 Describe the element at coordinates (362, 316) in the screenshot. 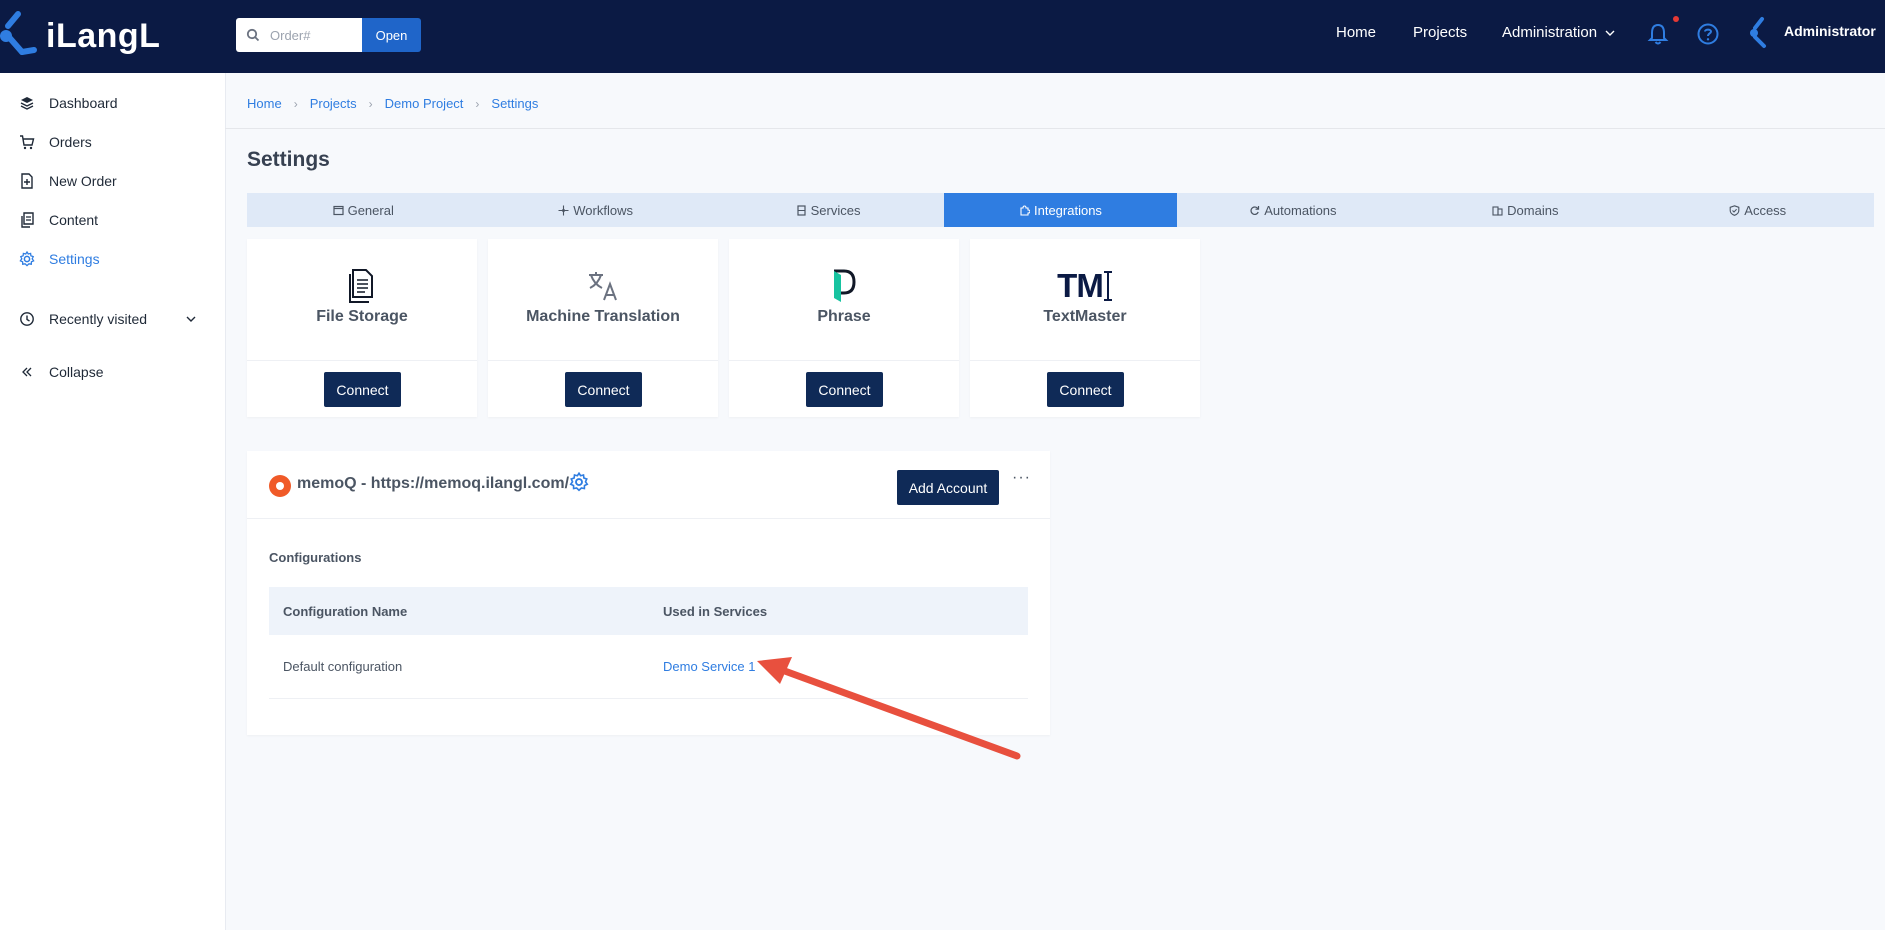

I see `card-title: File Storage` at that location.